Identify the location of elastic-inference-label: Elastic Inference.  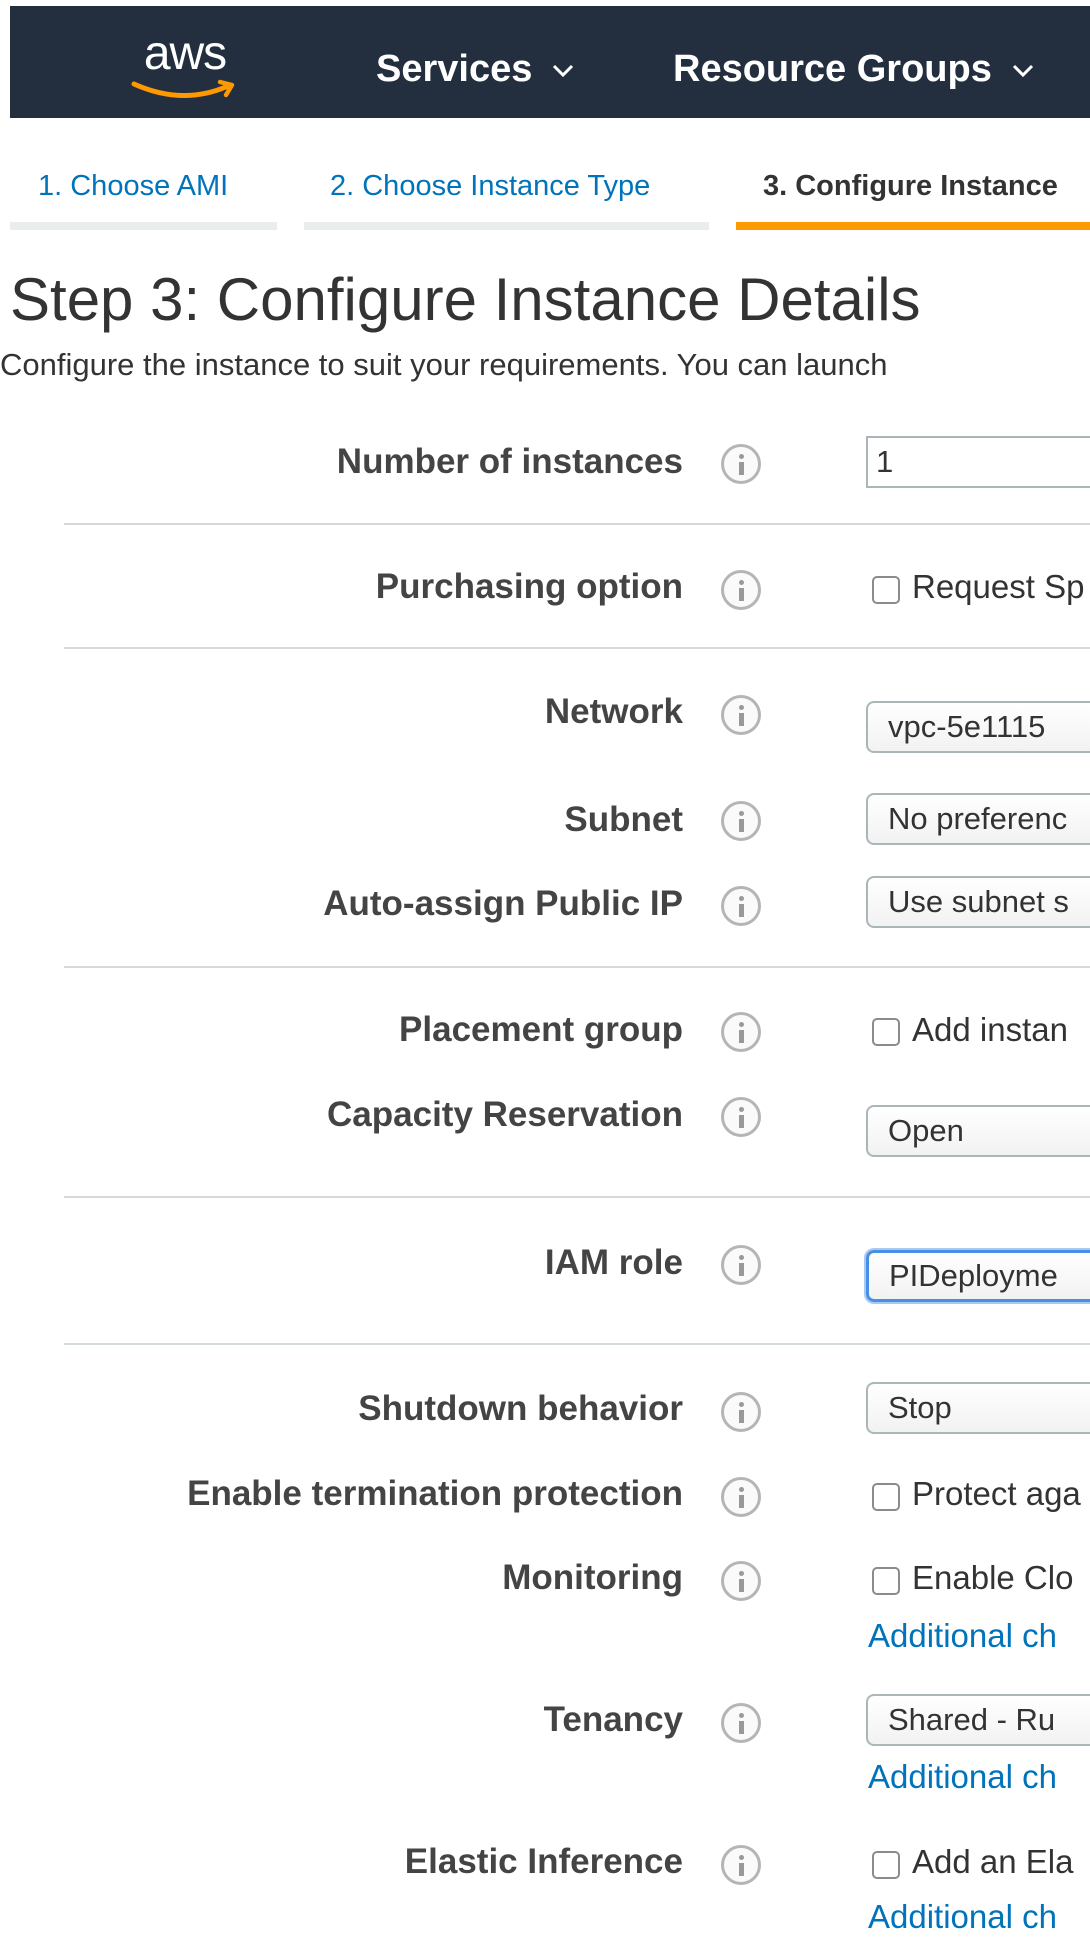
(543, 1861).